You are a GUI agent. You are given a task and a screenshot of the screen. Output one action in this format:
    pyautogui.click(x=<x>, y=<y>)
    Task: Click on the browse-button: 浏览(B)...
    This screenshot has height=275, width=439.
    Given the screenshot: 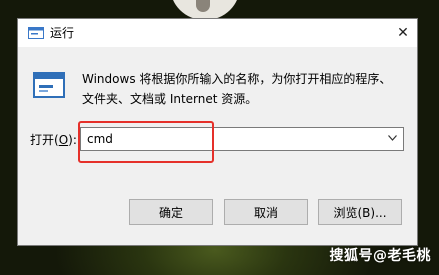 What is the action you would take?
    pyautogui.click(x=360, y=212)
    